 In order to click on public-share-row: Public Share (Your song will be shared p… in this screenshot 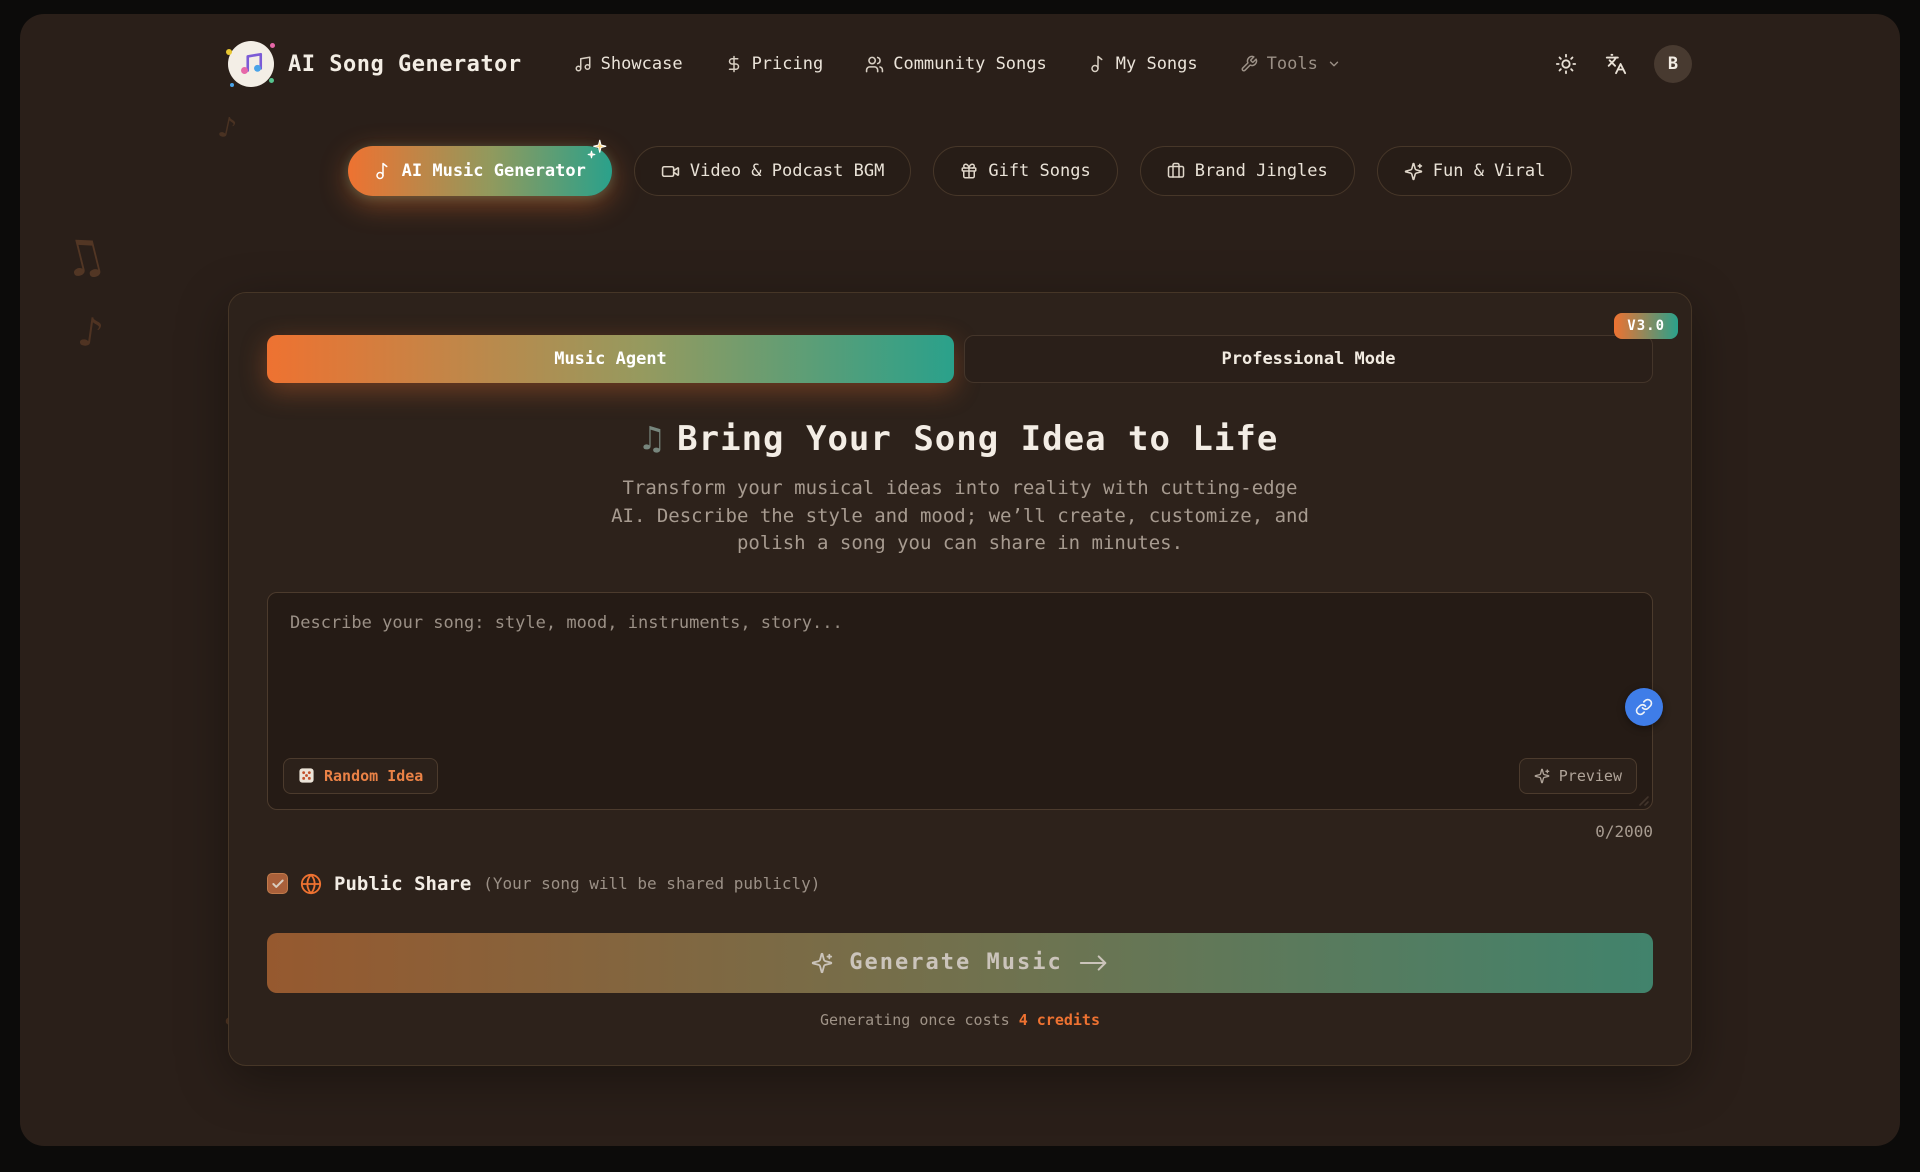, I will do `click(960, 884)`.